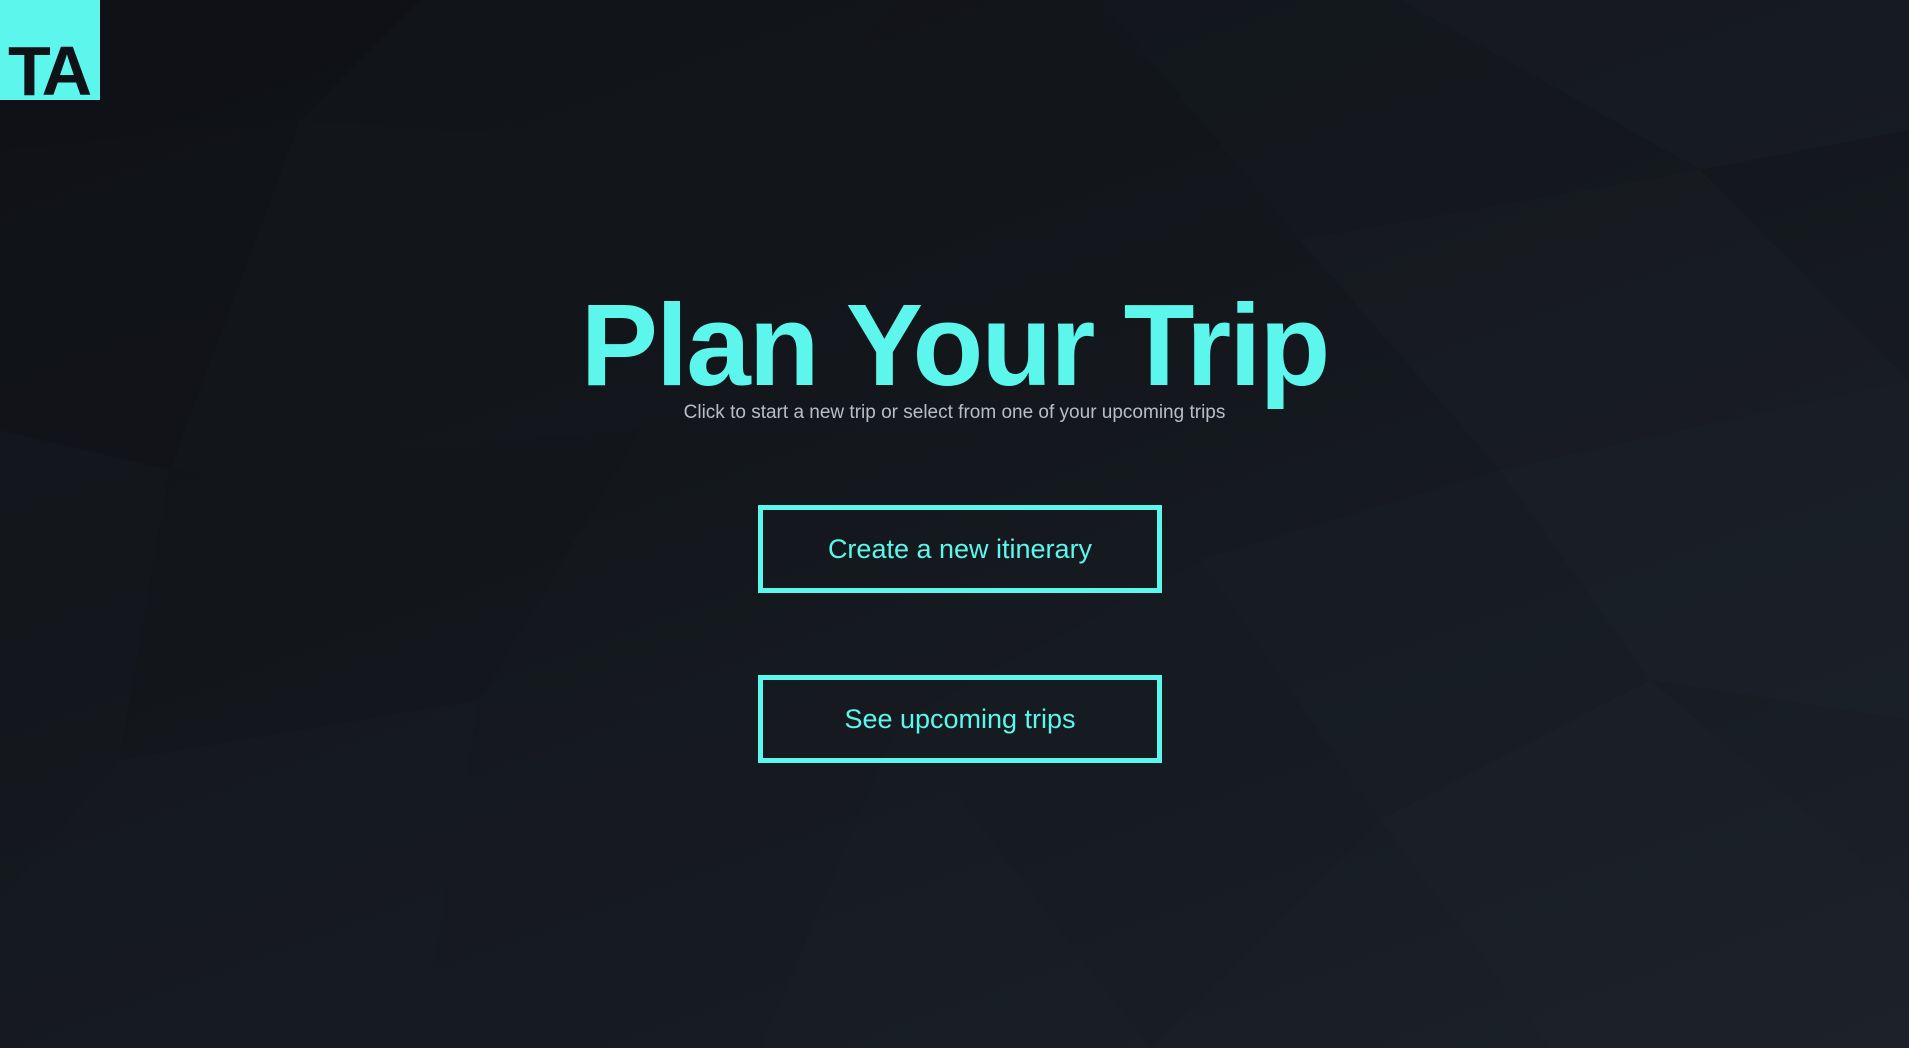 The height and width of the screenshot is (1048, 1909). I want to click on page-title: Plan Your Trip, so click(955, 345).